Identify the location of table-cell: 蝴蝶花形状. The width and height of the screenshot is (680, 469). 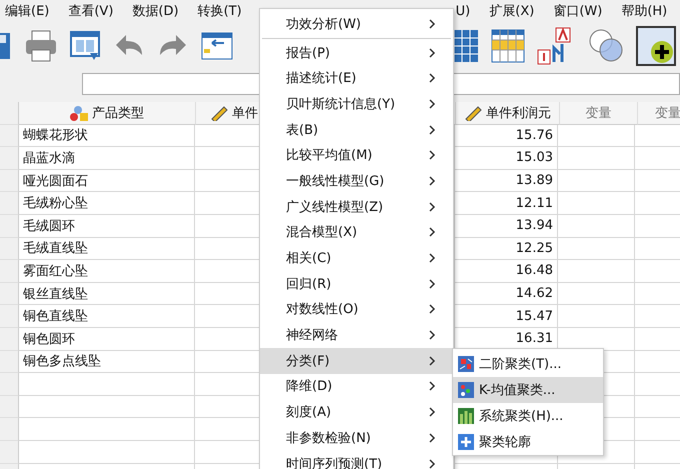
(107, 136).